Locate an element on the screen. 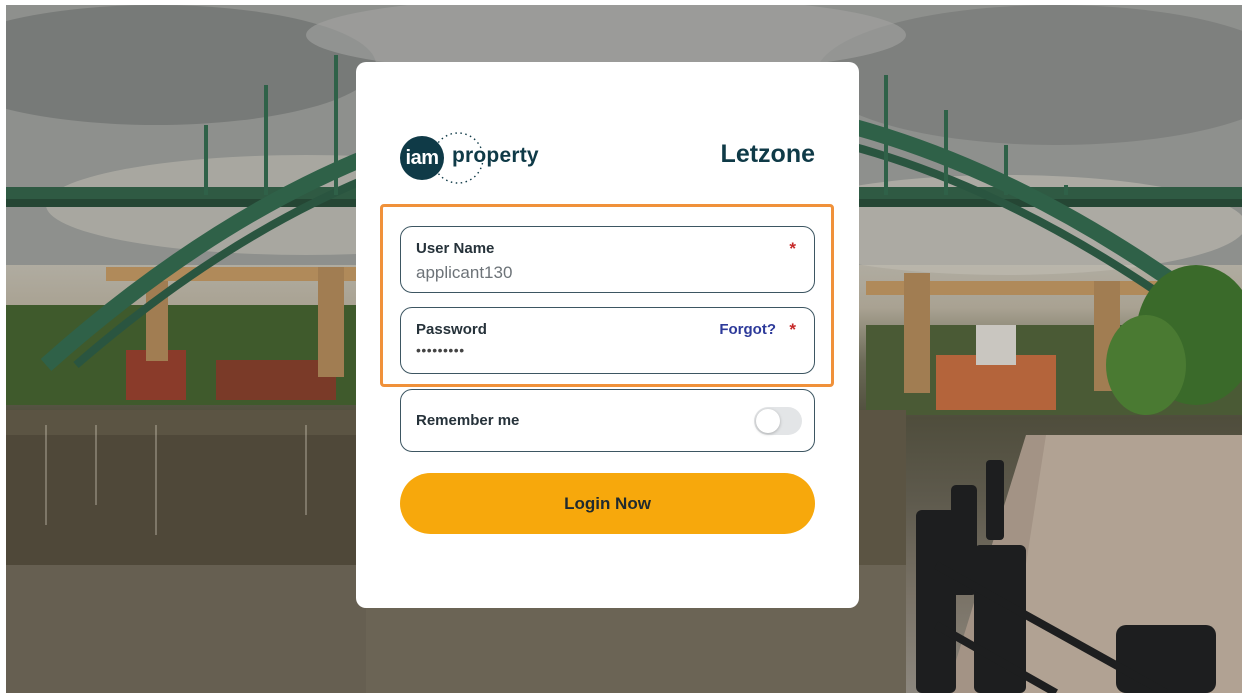 This screenshot has width=1244, height=695. login-button: Login Now is located at coordinates (607, 503).